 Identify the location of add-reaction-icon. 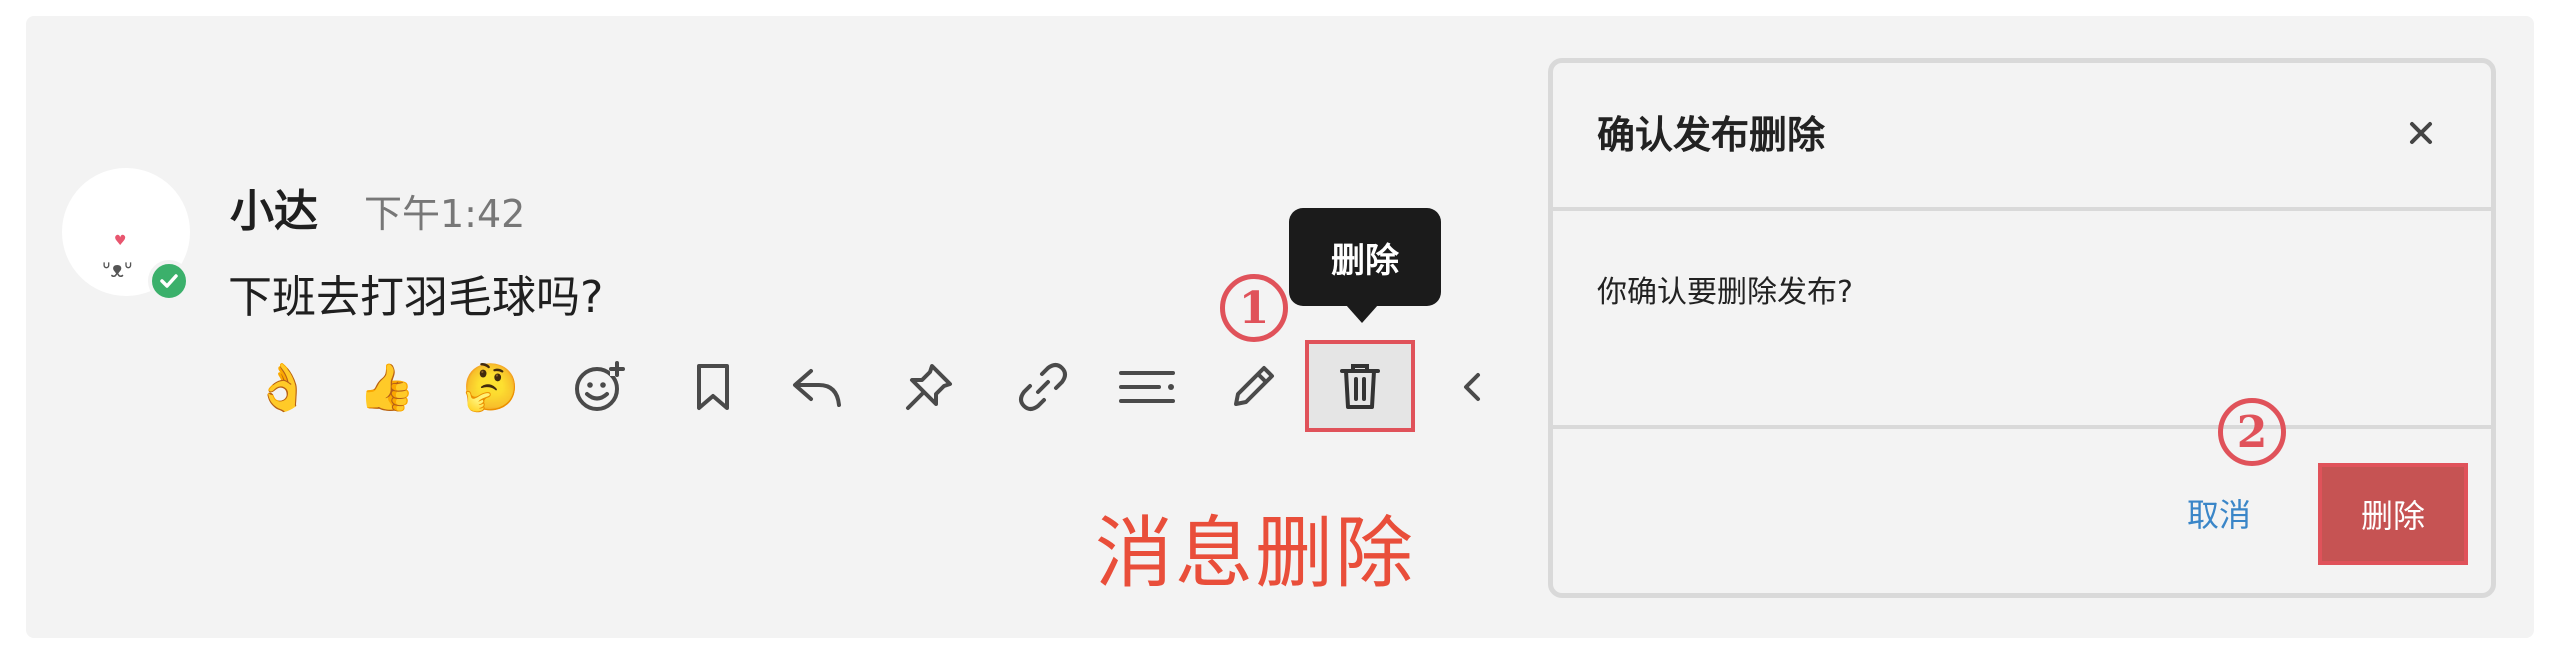
(600, 386).